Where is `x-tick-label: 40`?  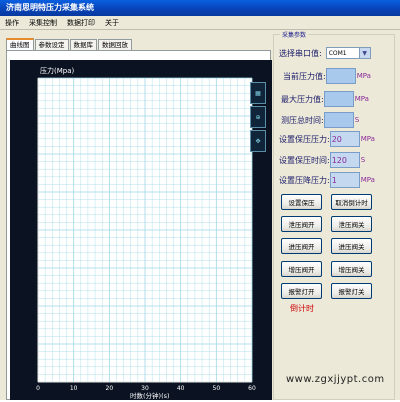
x-tick-label: 40 is located at coordinates (181, 388).